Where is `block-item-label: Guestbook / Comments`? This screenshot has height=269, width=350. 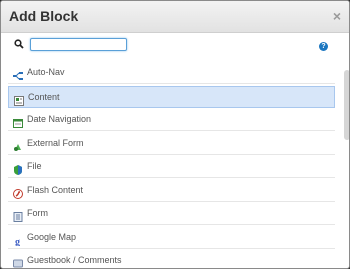
block-item-label: Guestbook / Comments is located at coordinates (74, 260).